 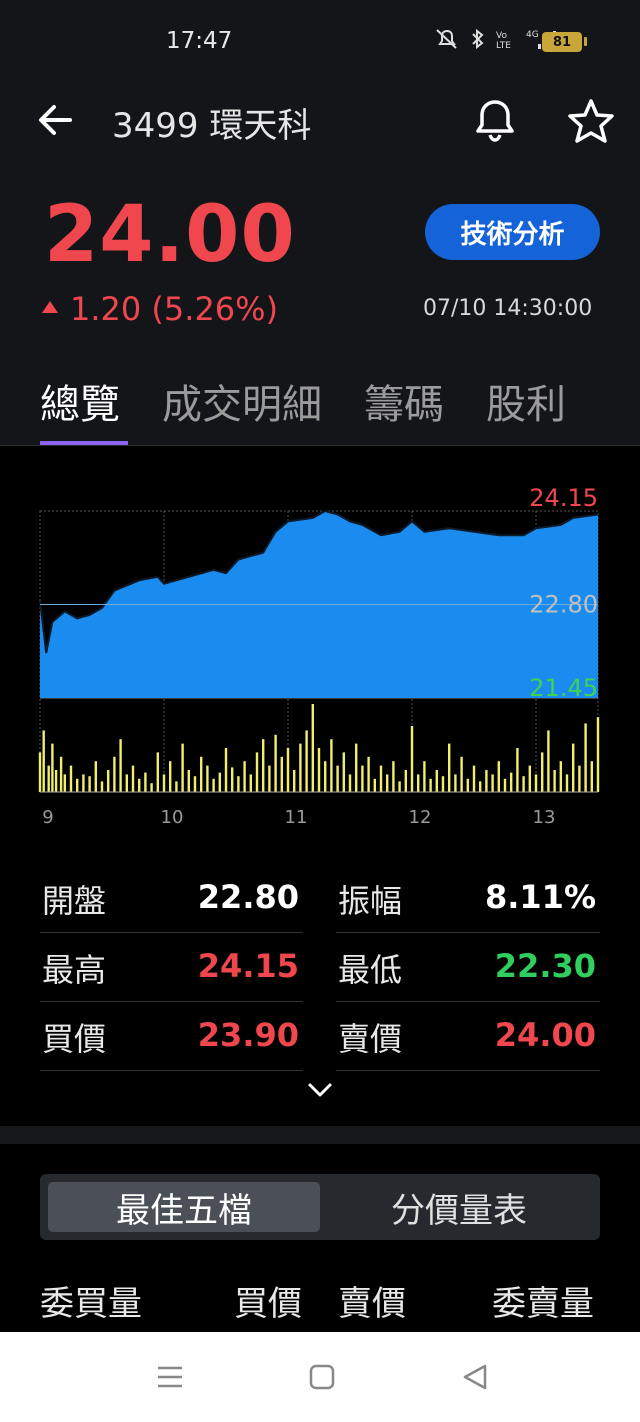 I want to click on stat-value: 23.90, so click(x=248, y=1035).